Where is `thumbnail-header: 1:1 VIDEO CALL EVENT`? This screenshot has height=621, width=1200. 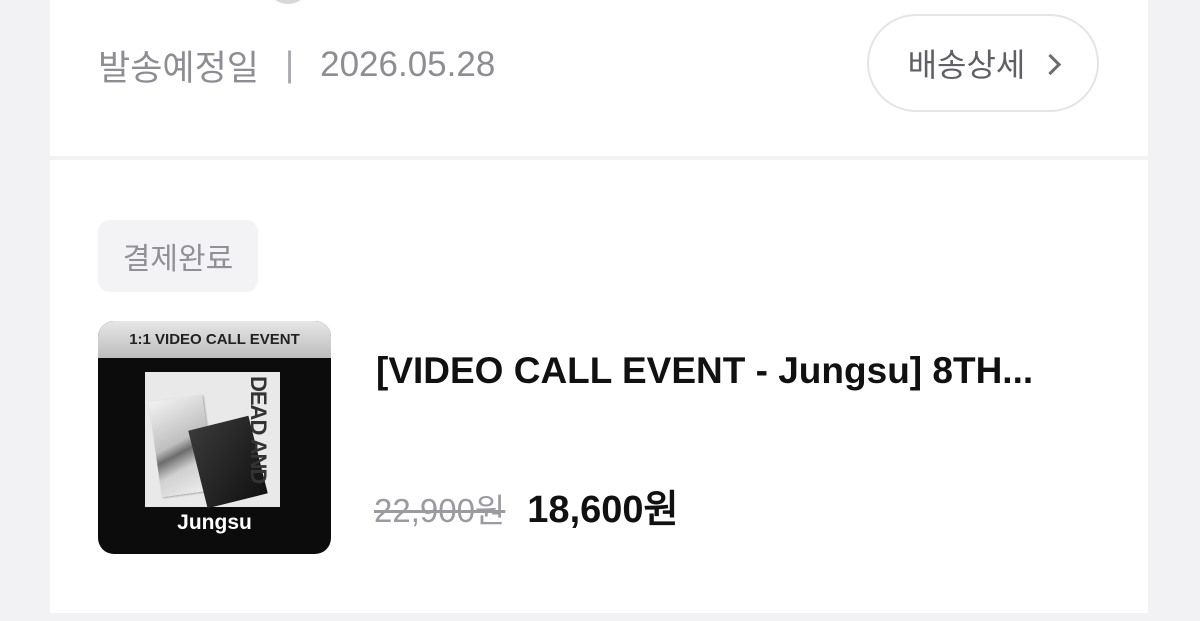
thumbnail-header: 1:1 VIDEO CALL EVENT is located at coordinates (214, 339).